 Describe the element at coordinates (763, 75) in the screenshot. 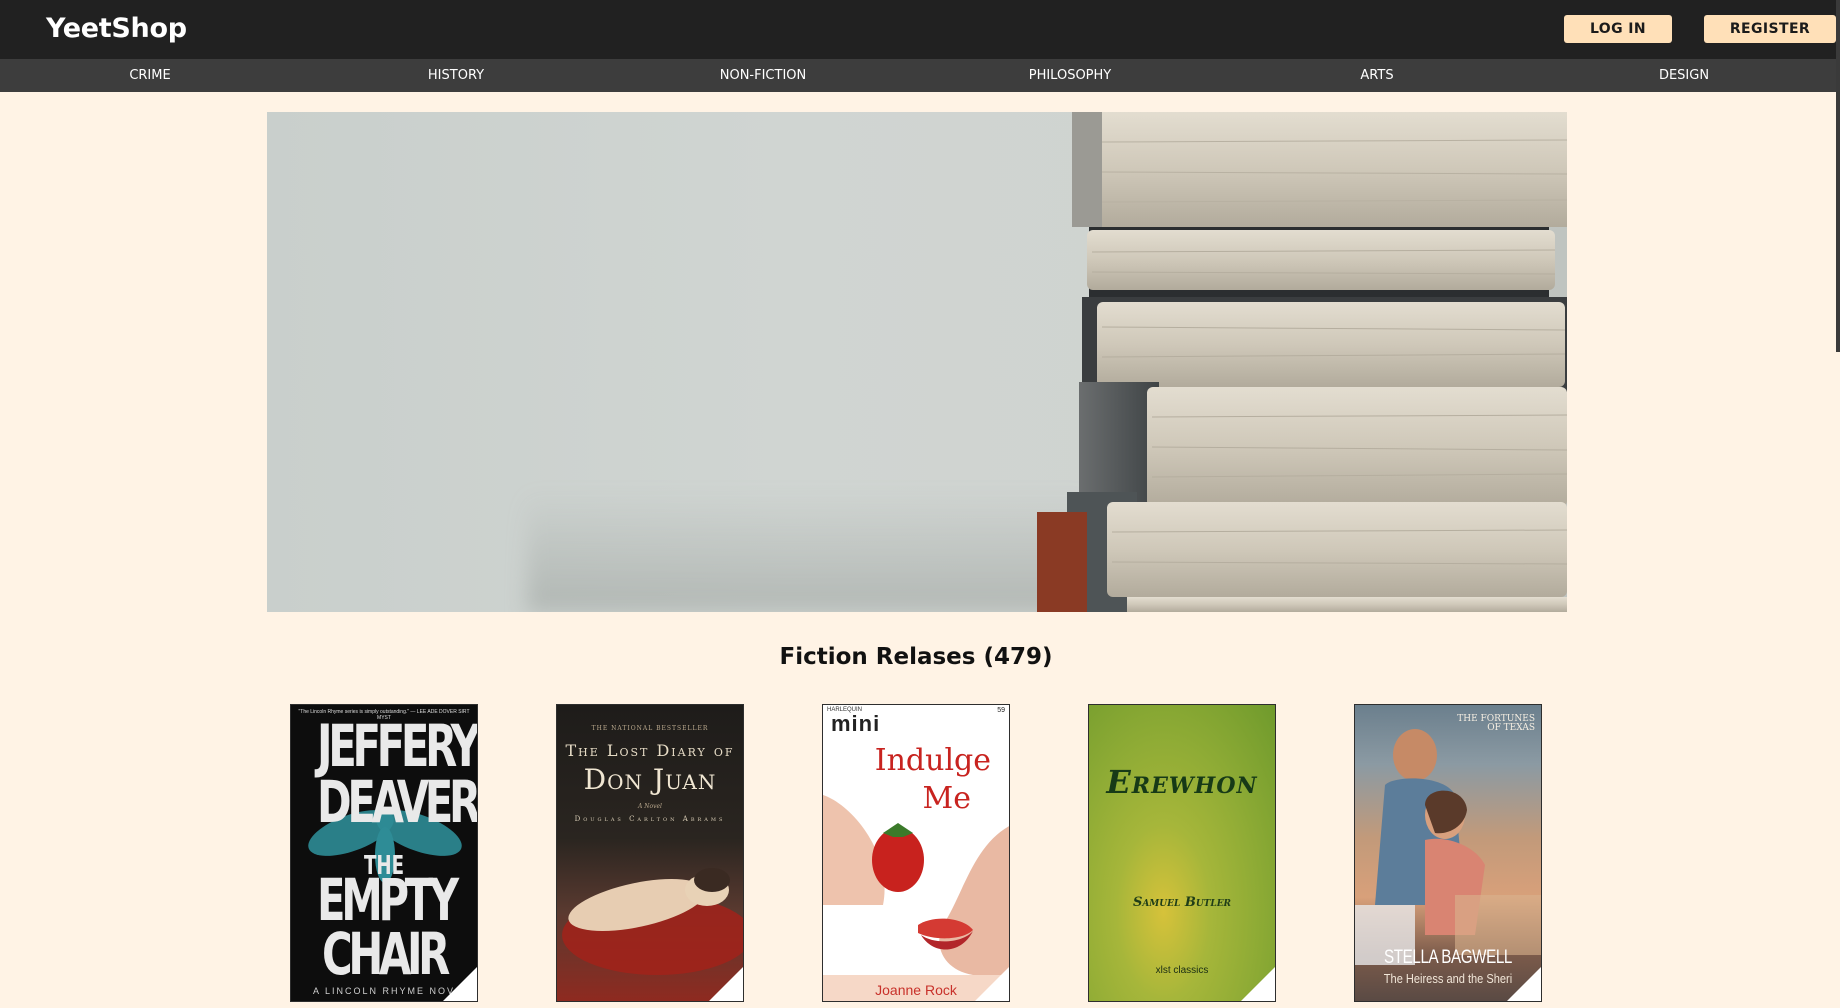

I see `nav-item-non-fiction: NON-FICTION` at that location.